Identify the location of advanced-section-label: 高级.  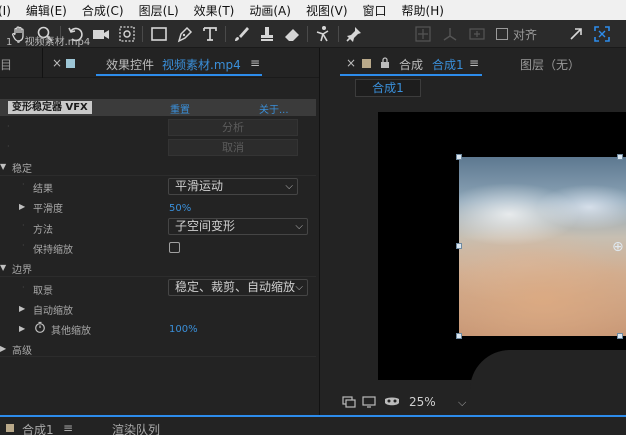
(22, 351).